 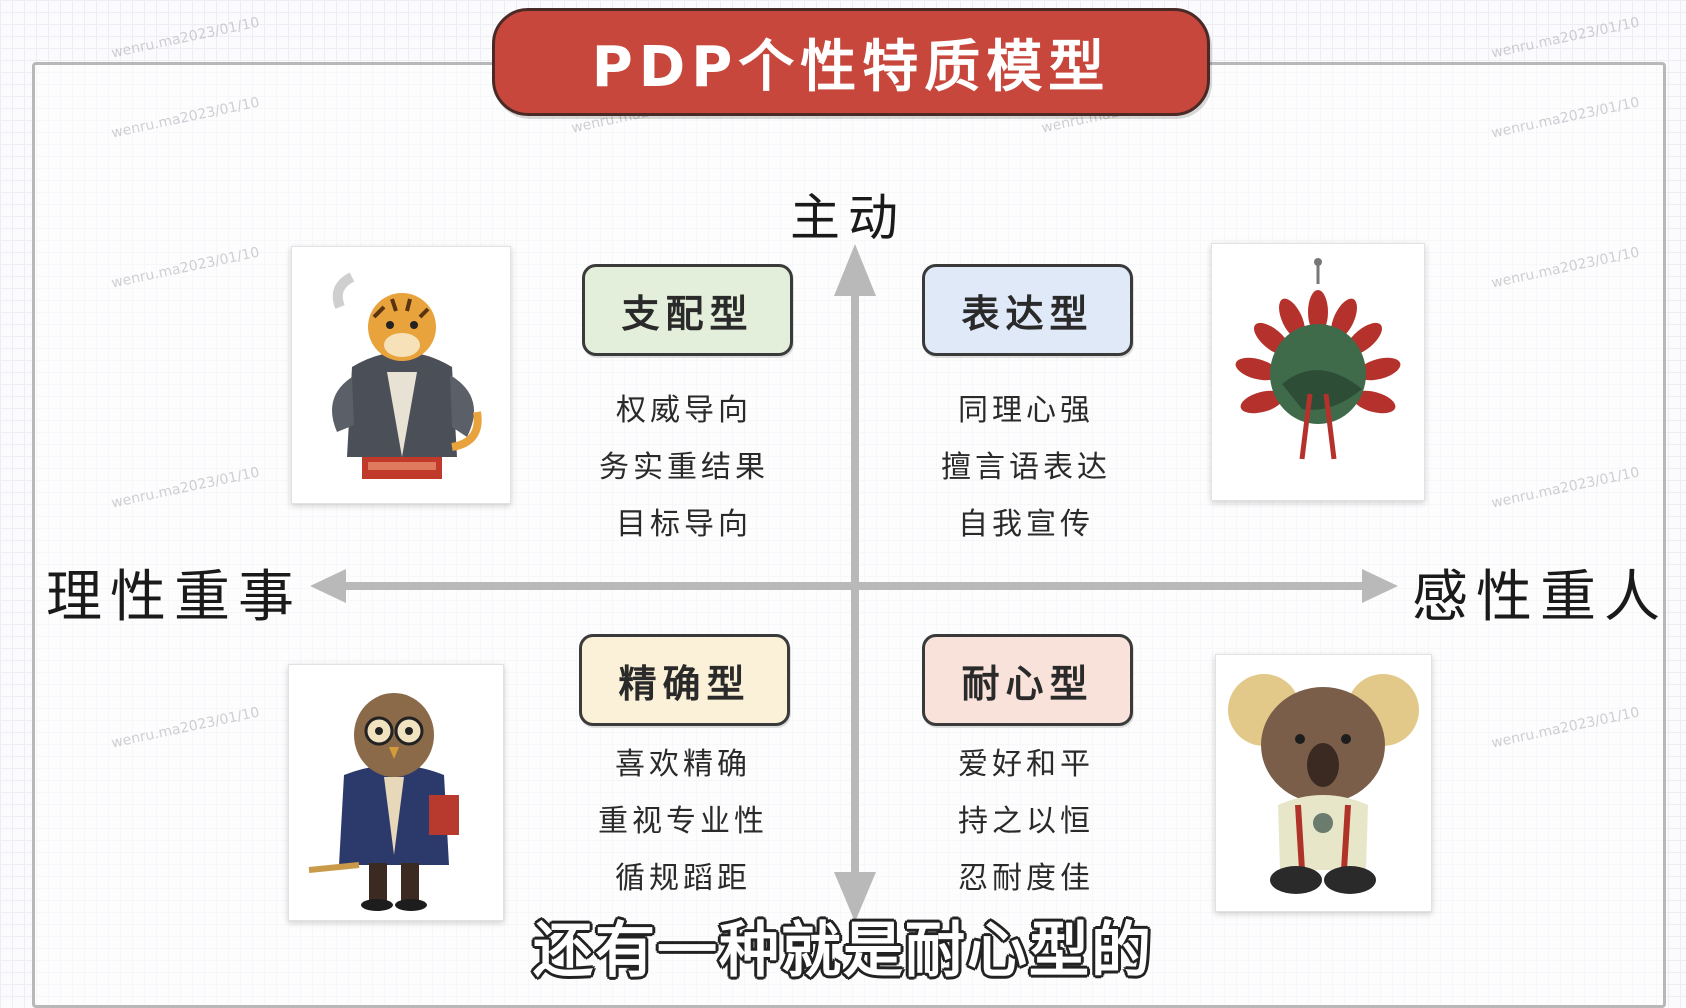 I want to click on axis-label-right: 感性重人, so click(x=1540, y=597).